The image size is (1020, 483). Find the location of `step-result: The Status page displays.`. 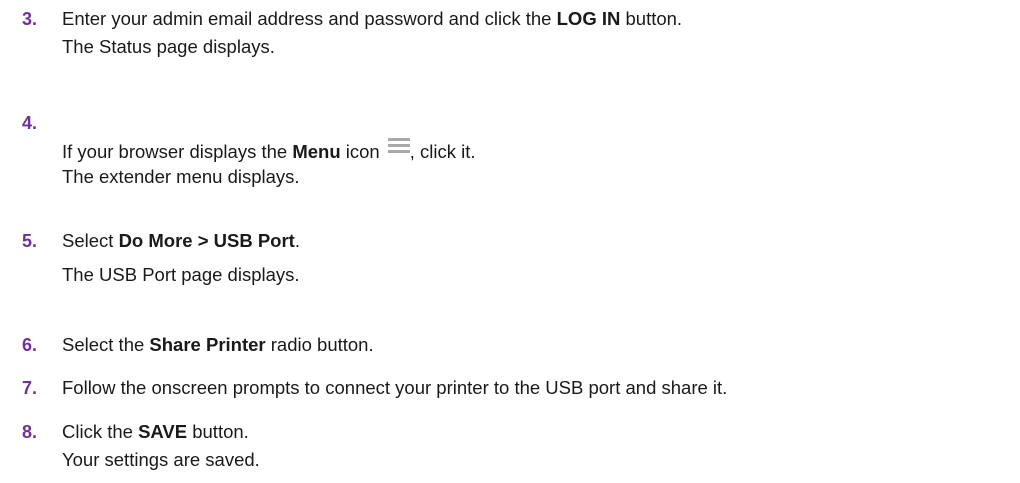

step-result: The Status page displays. is located at coordinates (168, 46).